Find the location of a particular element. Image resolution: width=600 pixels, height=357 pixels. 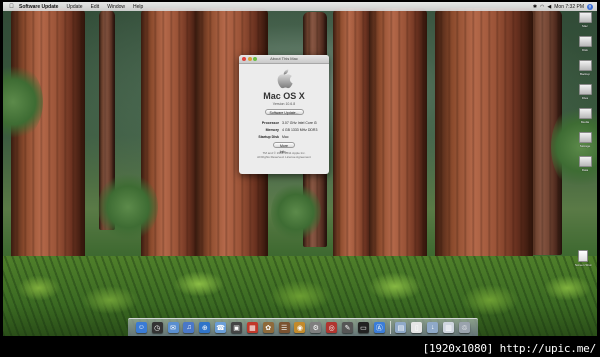

watermark: [1920x1080] http://upic.me/ is located at coordinates (509, 348).